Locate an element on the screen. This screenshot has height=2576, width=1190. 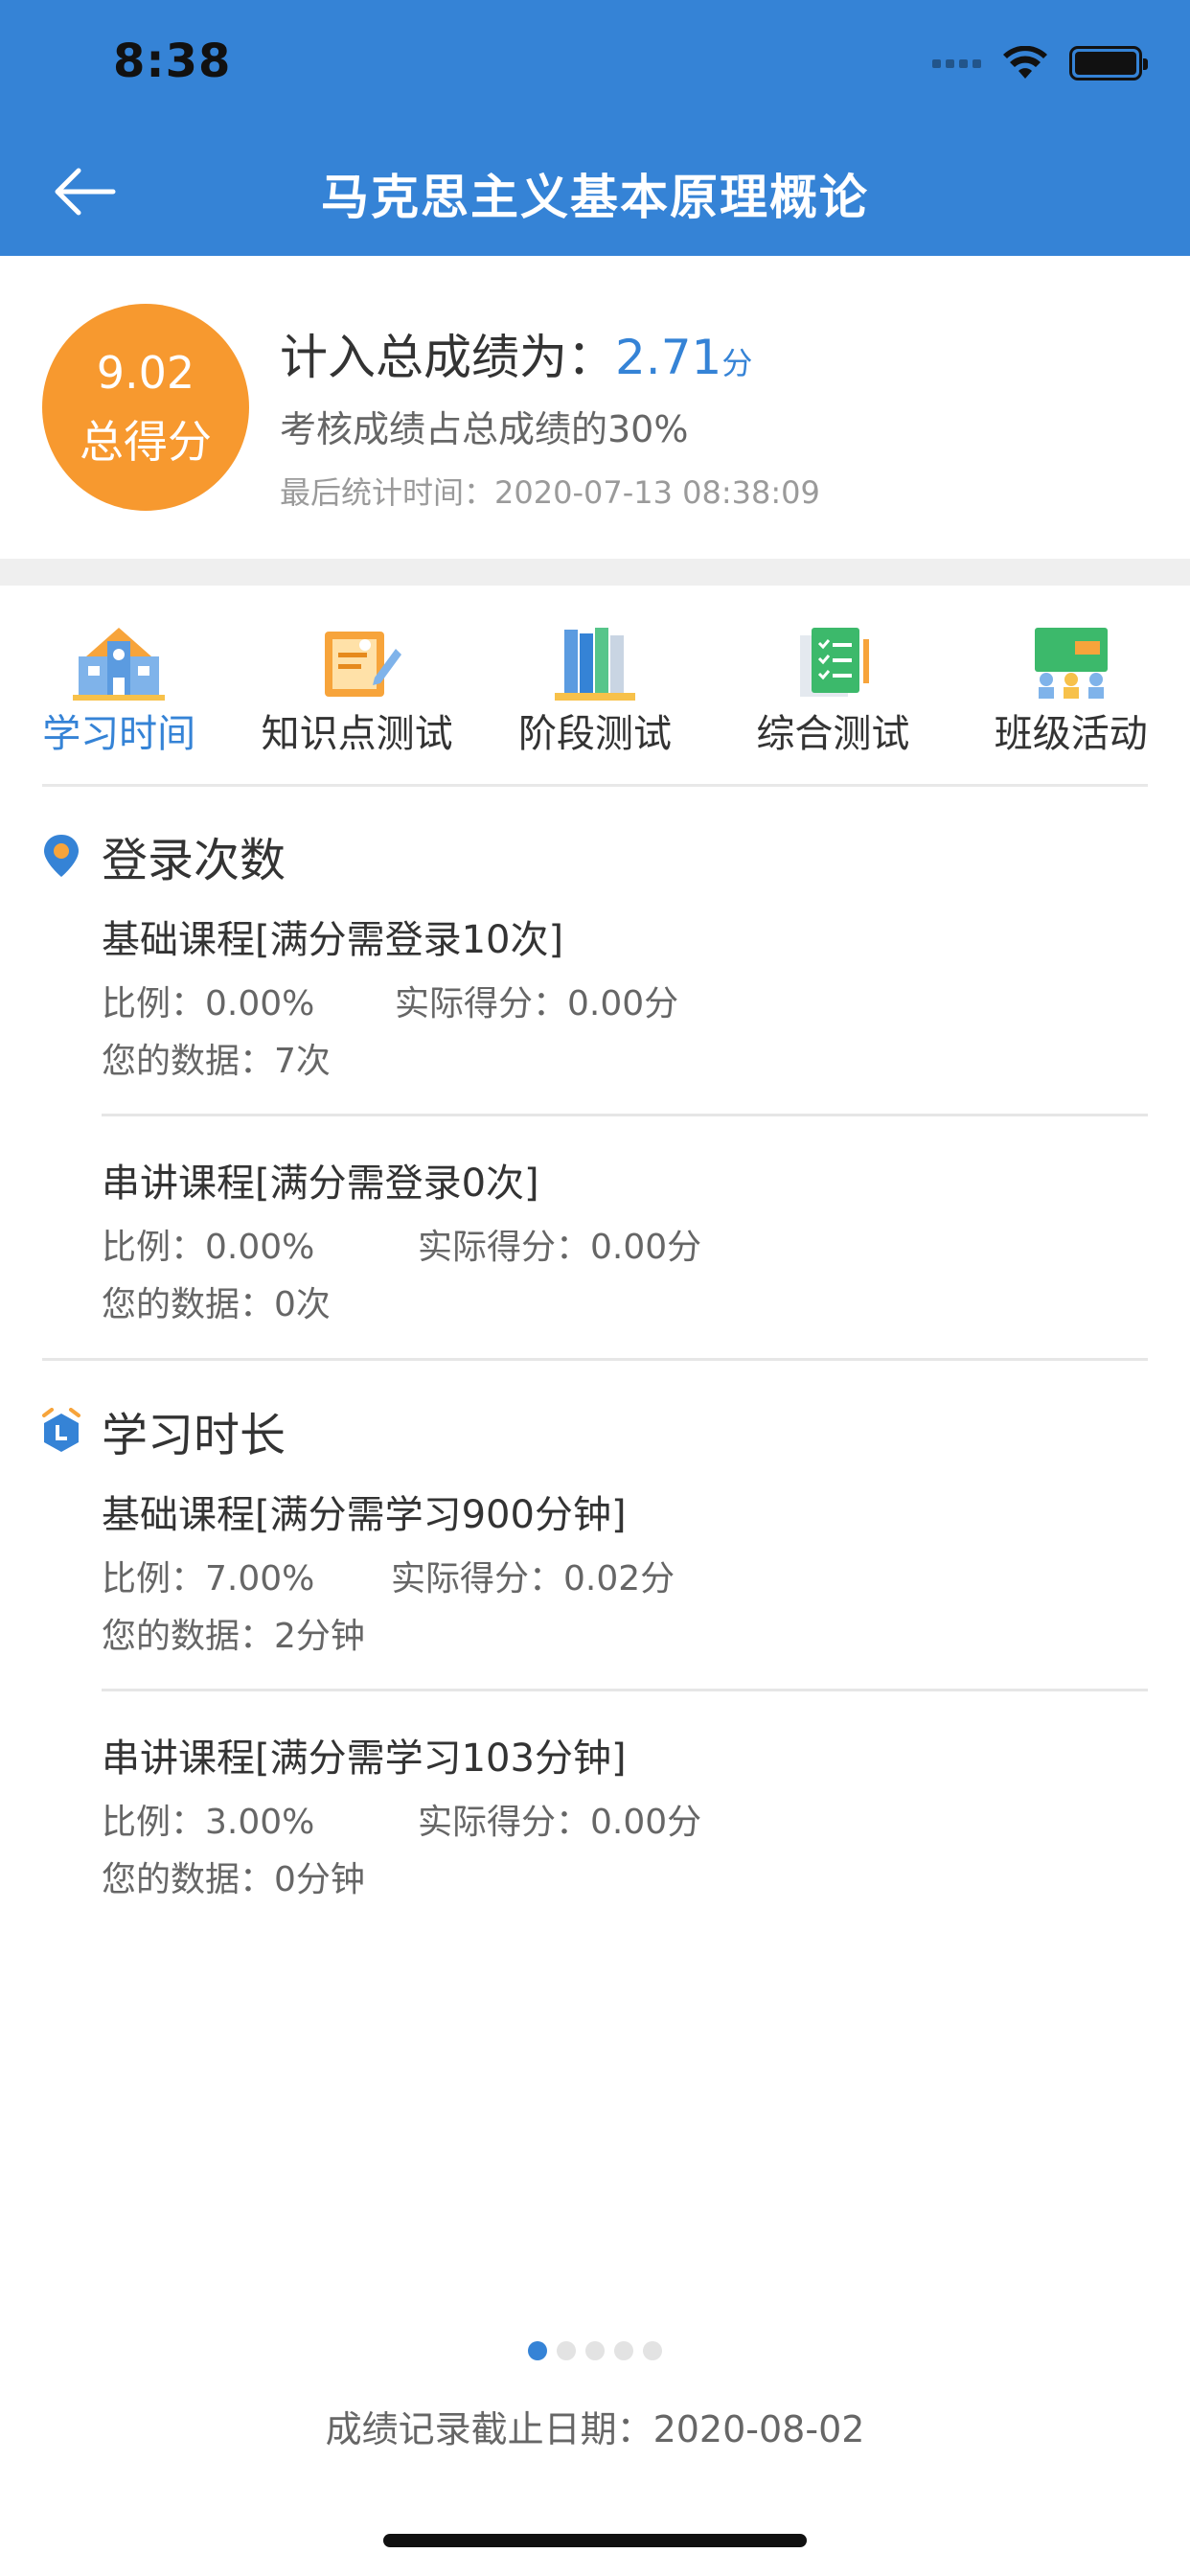
page-title: 马克思主义基本原理概论 is located at coordinates (595, 197).